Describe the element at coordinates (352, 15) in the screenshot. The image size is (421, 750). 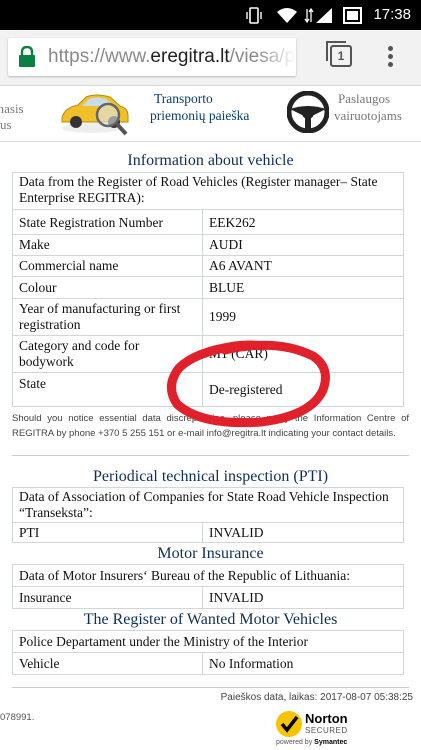
I see `battery-icon` at that location.